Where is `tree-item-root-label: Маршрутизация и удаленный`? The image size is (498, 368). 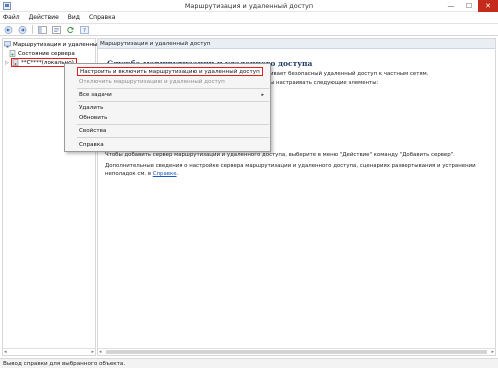
tree-item-root-label: Маршрутизация и удаленный is located at coordinates (57, 44).